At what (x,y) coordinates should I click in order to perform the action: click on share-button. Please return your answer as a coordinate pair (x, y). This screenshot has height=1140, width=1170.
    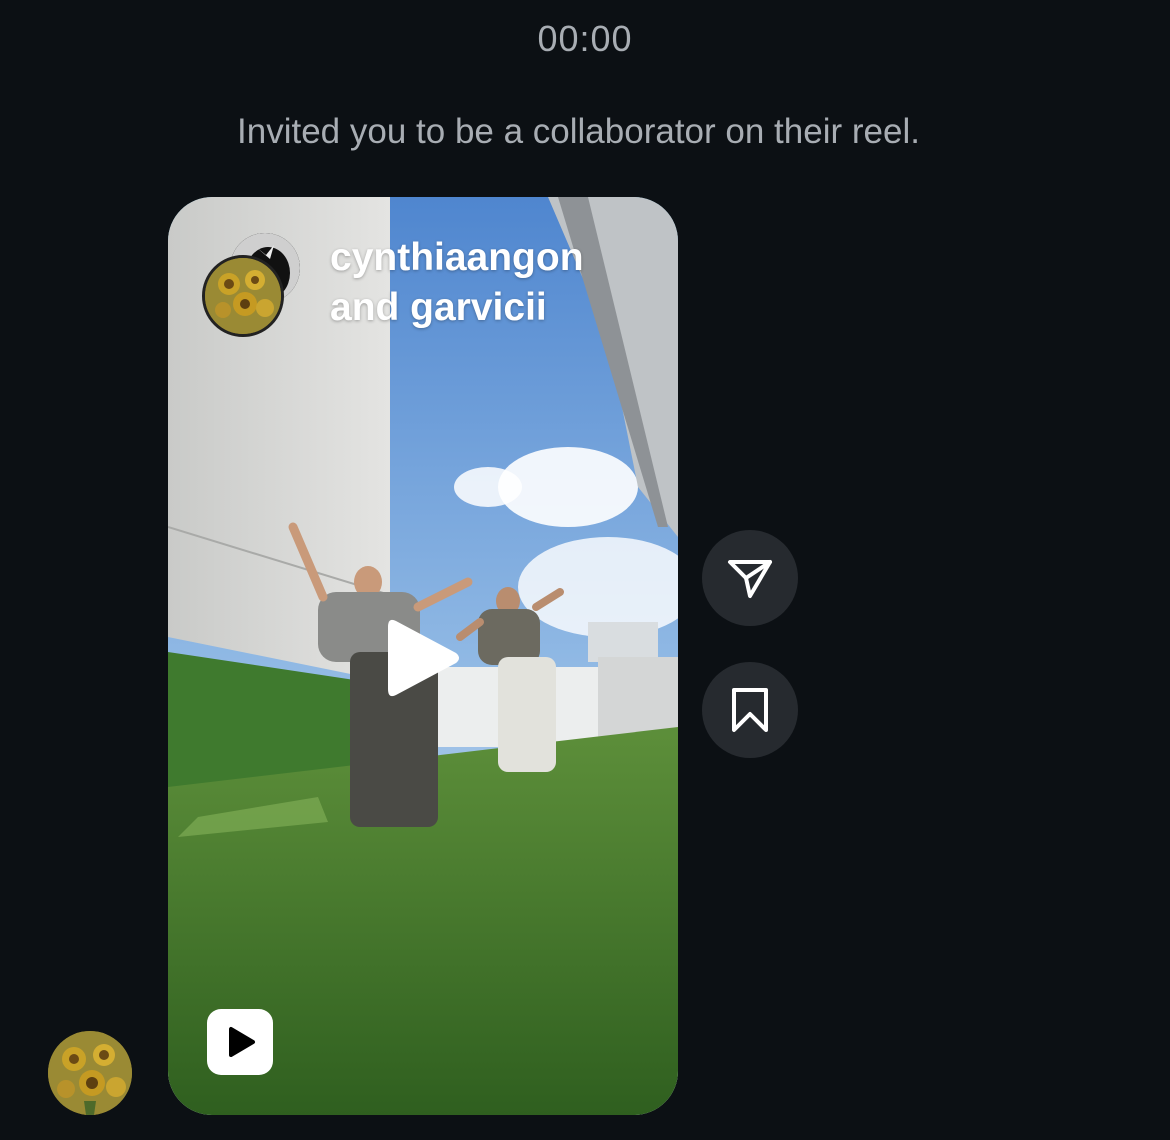
    Looking at the image, I should click on (750, 578).